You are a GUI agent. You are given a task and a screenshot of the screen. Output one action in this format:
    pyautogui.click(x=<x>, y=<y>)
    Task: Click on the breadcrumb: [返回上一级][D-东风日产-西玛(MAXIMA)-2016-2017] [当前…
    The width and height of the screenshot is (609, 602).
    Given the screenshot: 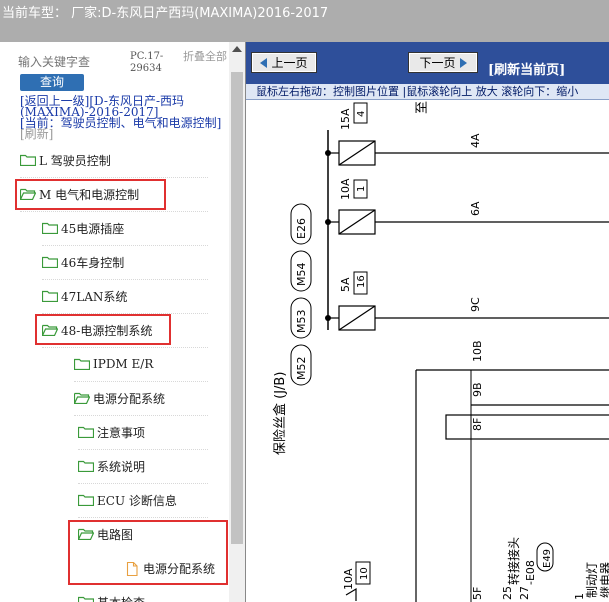 What is the action you would take?
    pyautogui.click(x=122, y=118)
    